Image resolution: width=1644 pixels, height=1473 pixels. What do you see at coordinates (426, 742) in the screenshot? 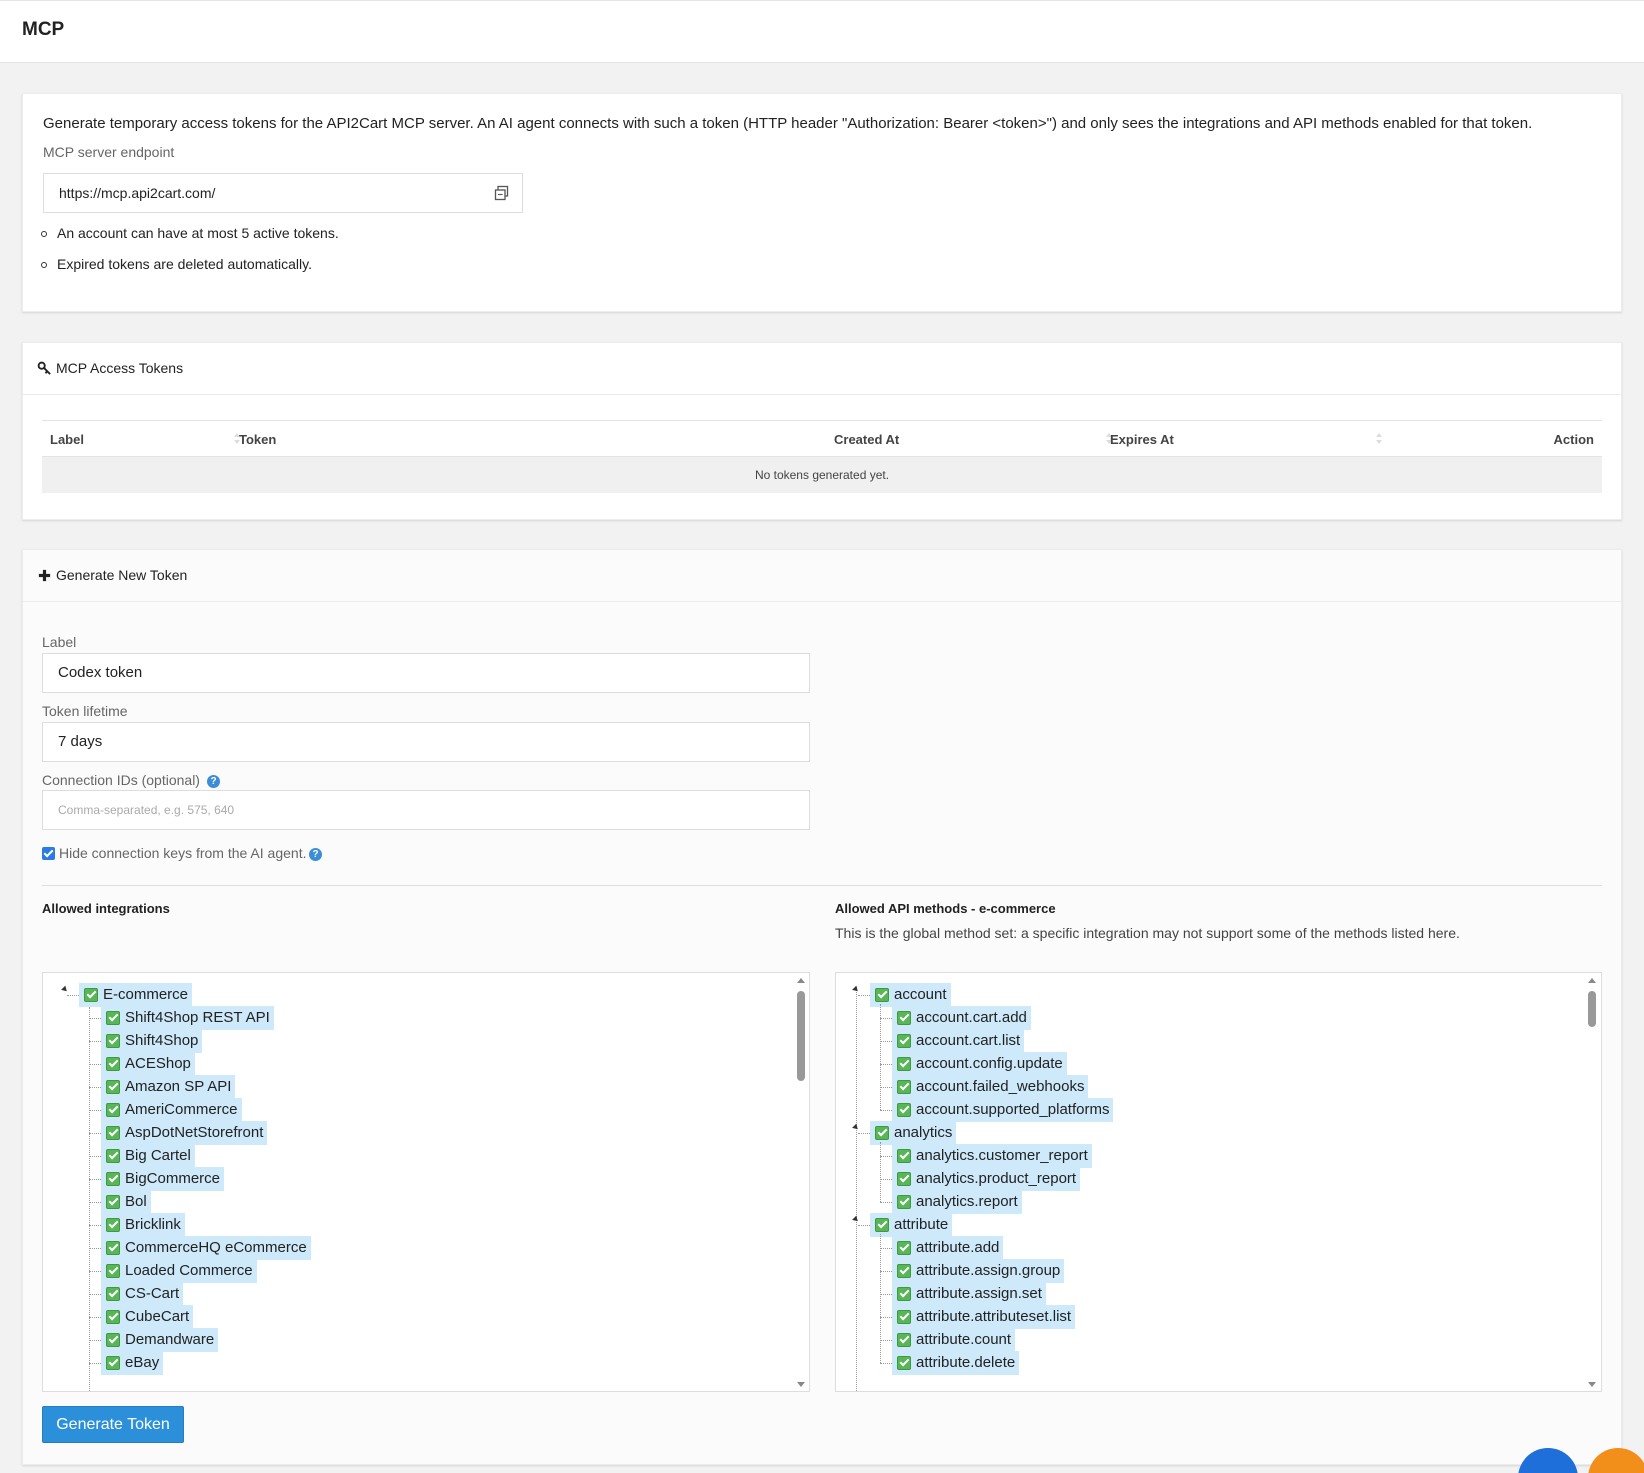
I see `lifetime-select: 7 days` at bounding box center [426, 742].